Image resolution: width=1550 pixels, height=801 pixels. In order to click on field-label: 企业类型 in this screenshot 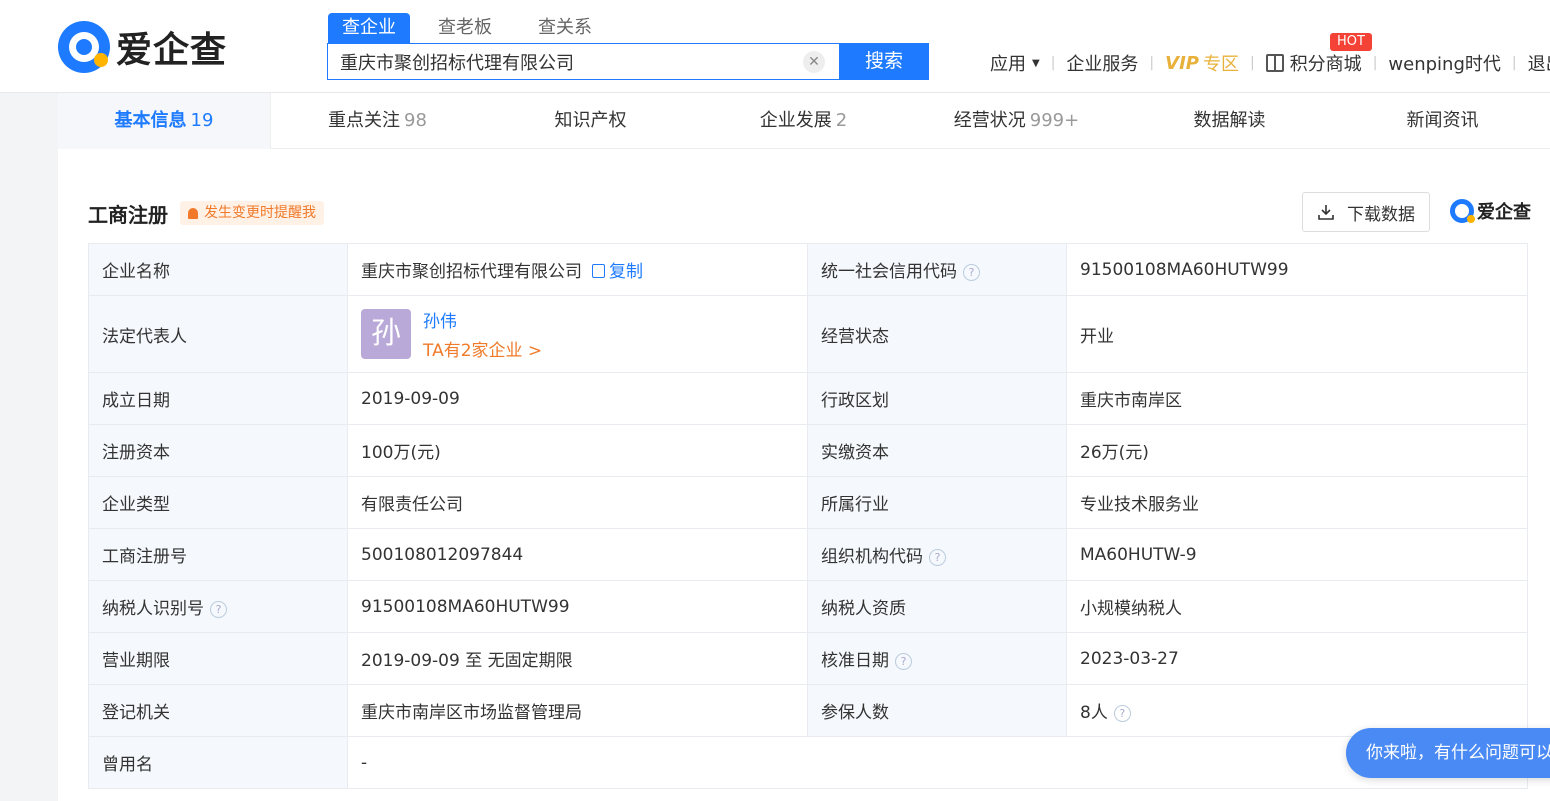, I will do `click(218, 502)`.